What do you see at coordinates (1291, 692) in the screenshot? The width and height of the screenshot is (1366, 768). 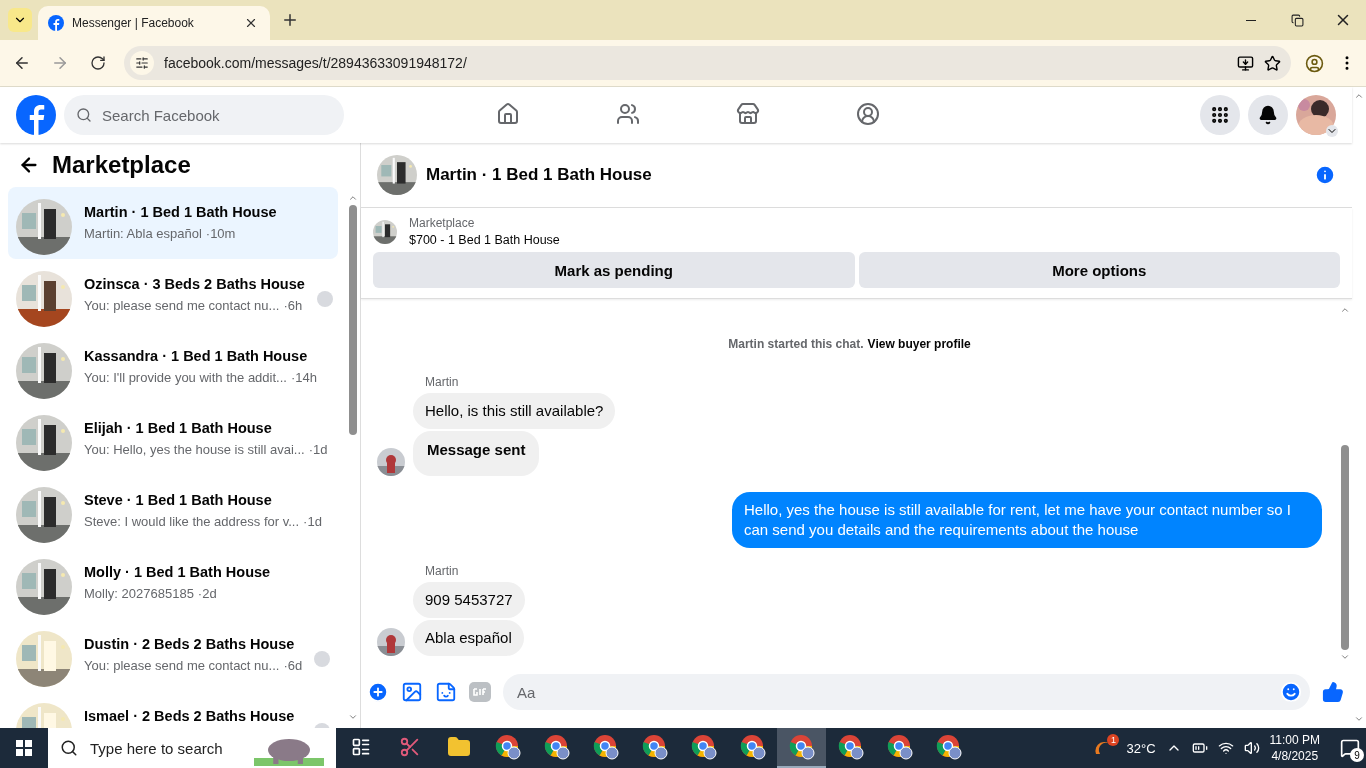 I see `emoji-icon` at bounding box center [1291, 692].